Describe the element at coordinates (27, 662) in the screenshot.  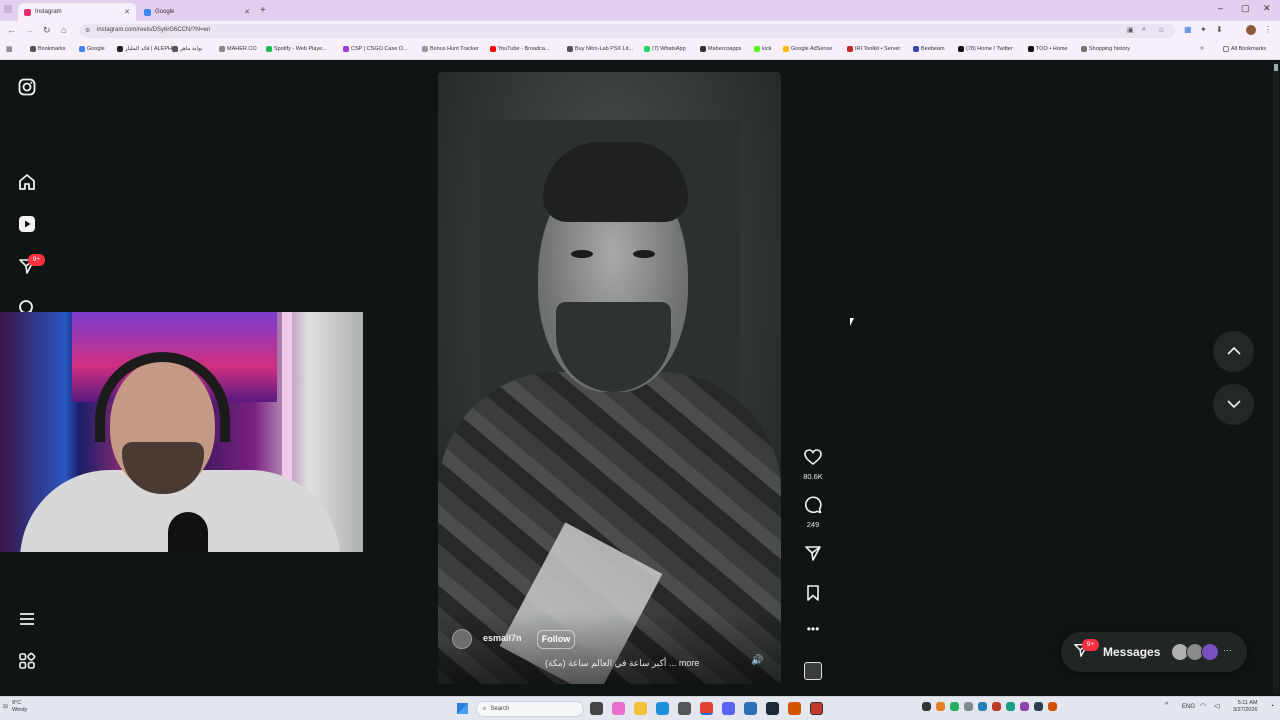
I see `also-from-meta-icon` at that location.